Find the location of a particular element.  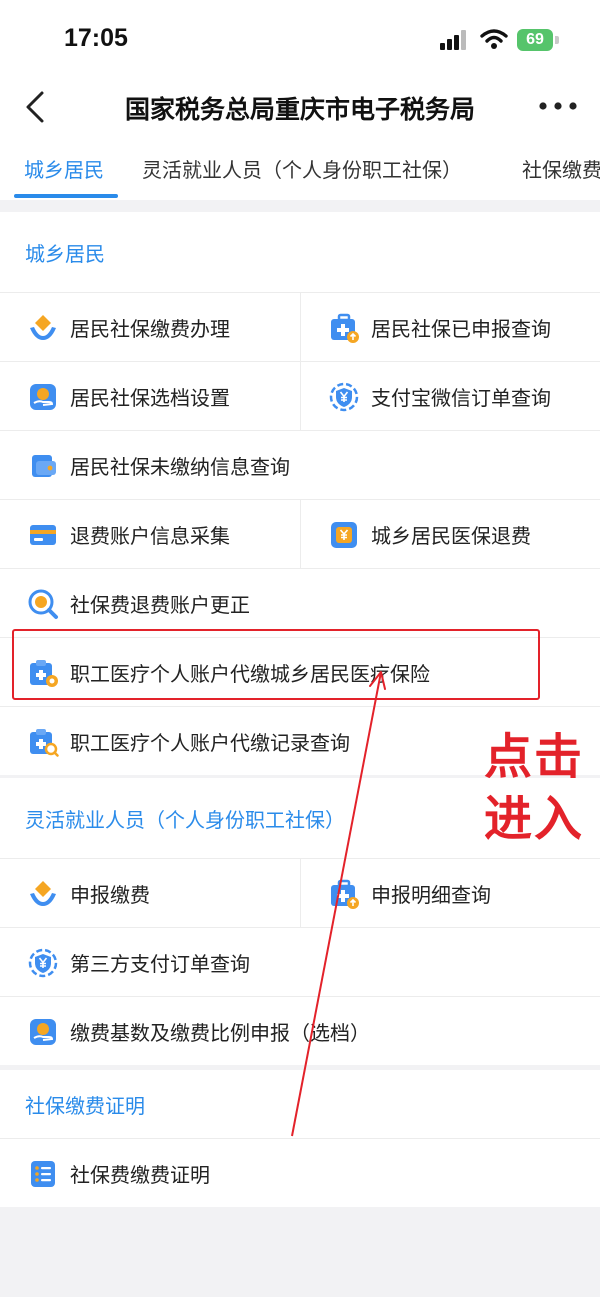

annotation-text: 点击进入 is located at coordinates (534, 788).